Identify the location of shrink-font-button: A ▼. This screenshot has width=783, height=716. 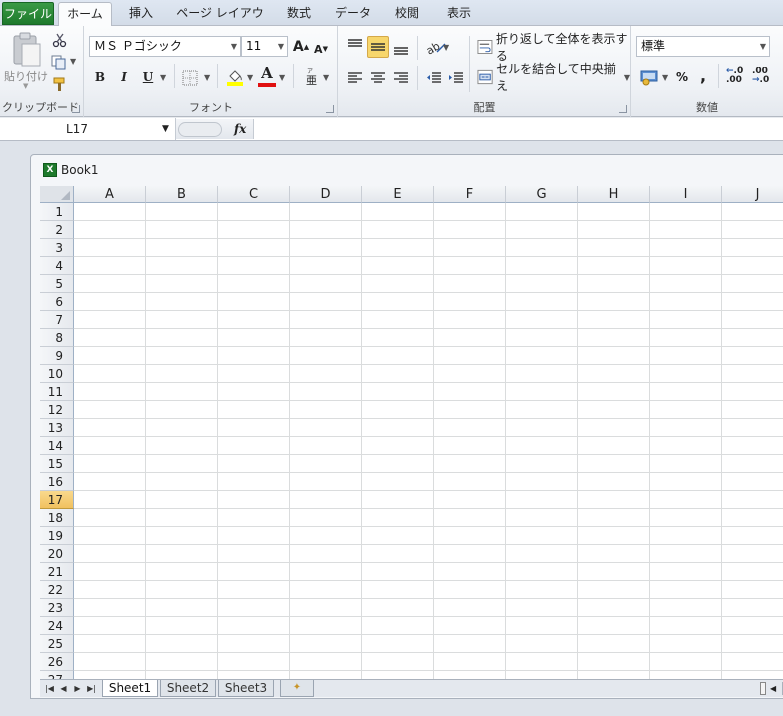
(321, 49).